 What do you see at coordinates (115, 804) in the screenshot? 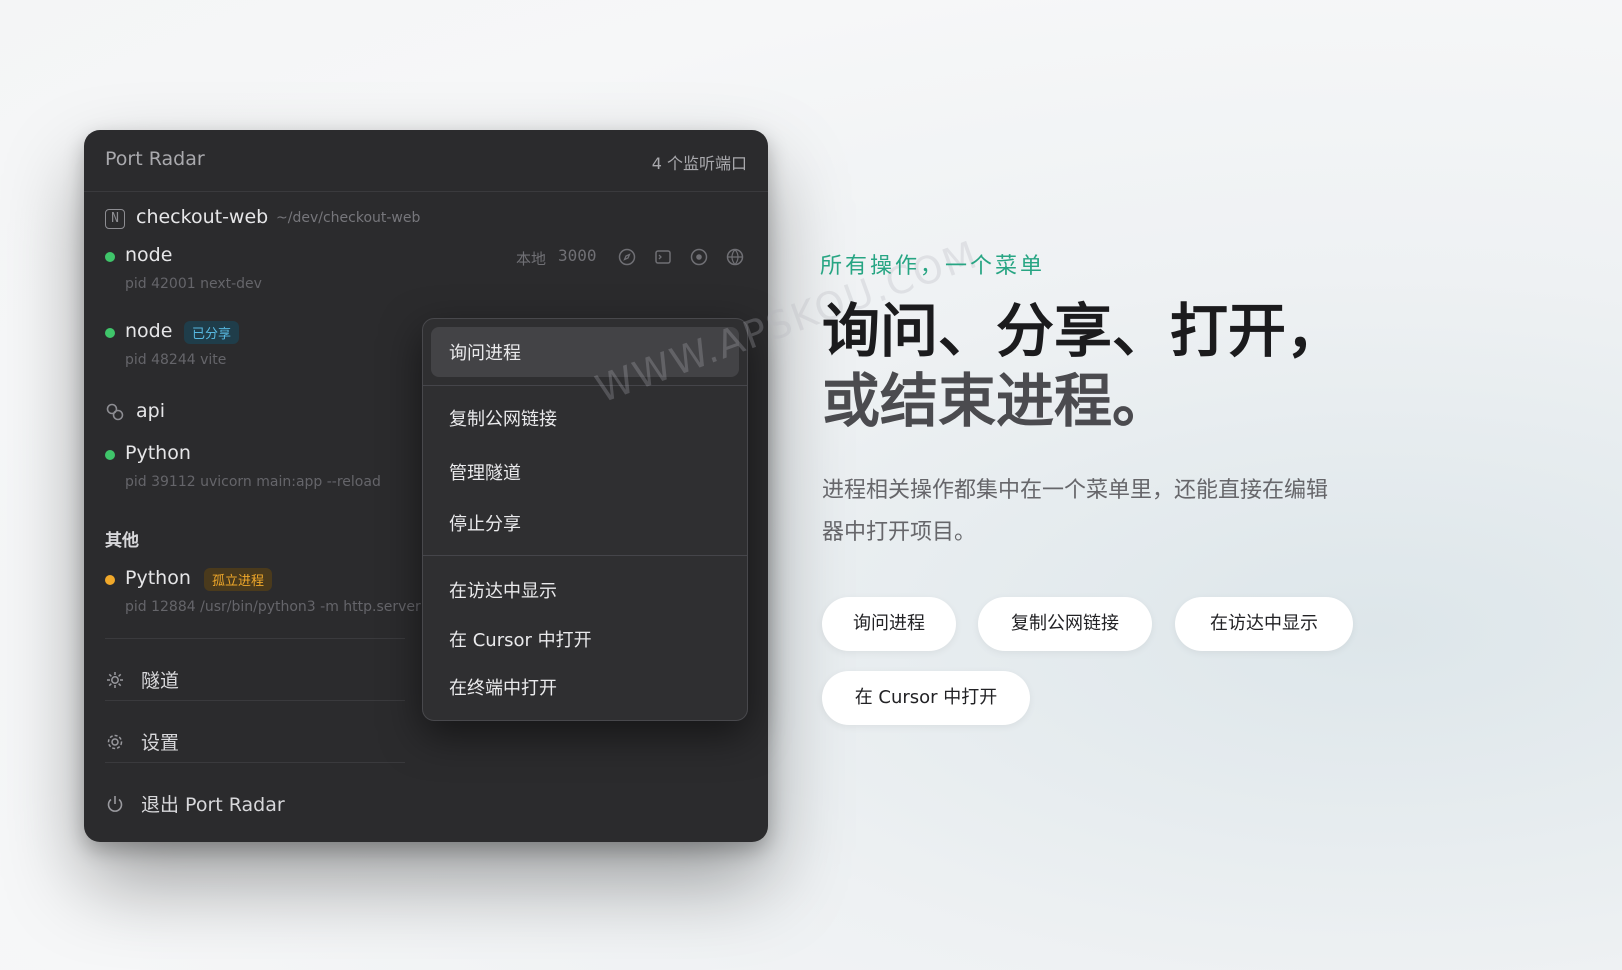
I see `power-icon` at bounding box center [115, 804].